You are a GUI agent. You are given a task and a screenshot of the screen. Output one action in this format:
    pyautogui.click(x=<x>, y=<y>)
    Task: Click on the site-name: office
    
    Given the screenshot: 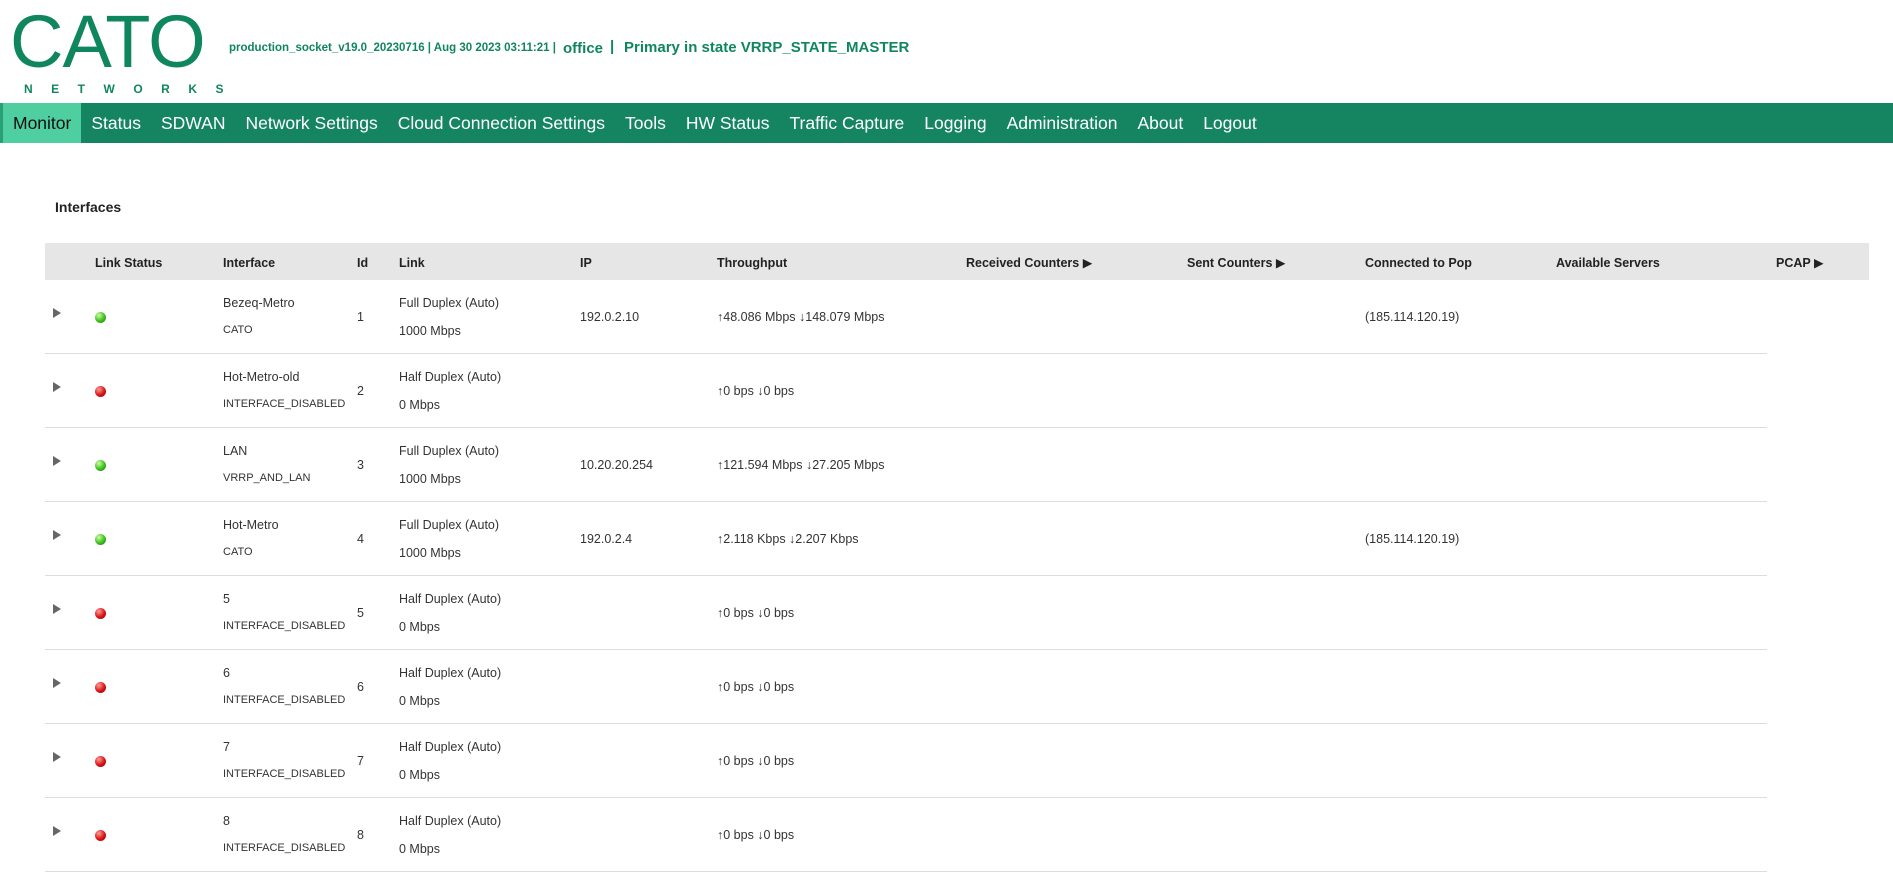 What is the action you would take?
    pyautogui.click(x=583, y=48)
    